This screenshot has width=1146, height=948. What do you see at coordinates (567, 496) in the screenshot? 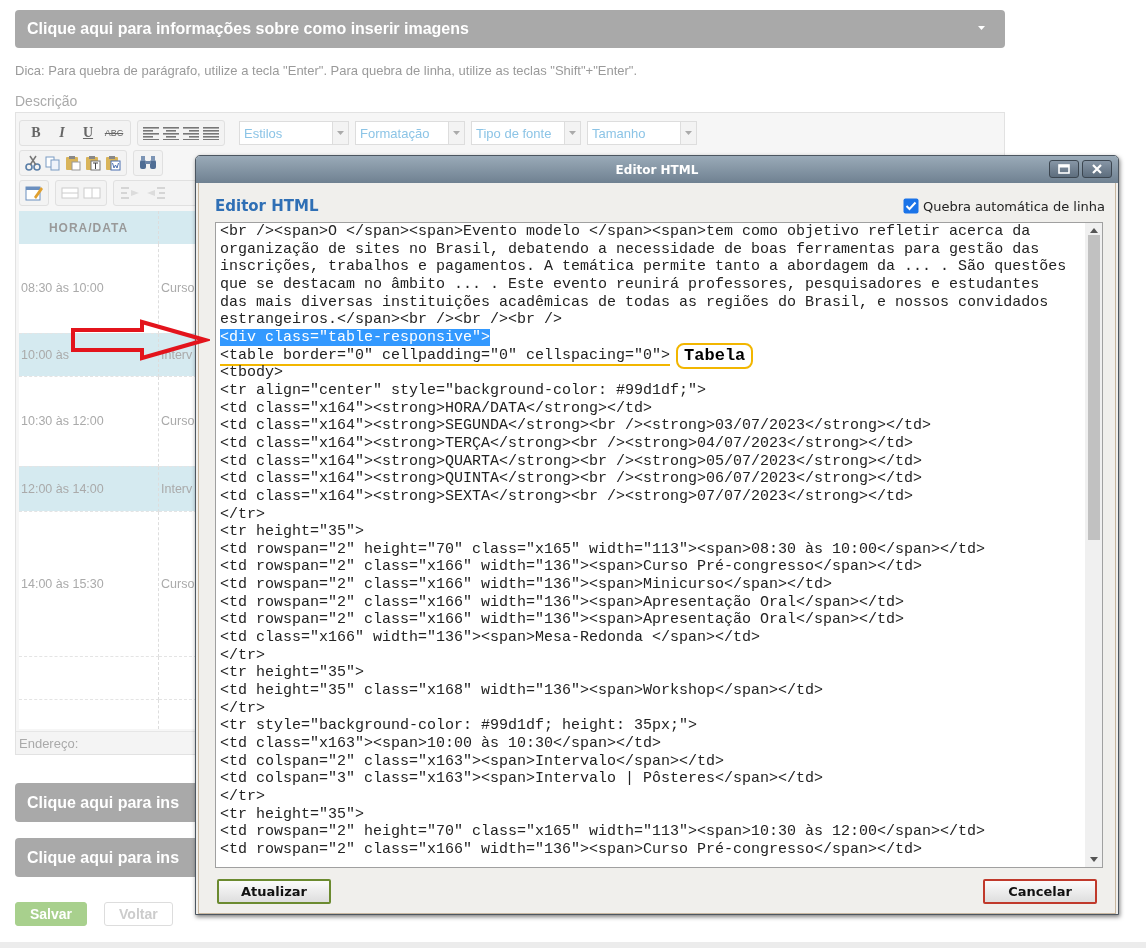
I see `code-line: <td class="x164"><strong>SEXTA</strong><br /><strong>07/07/2023</strong></td>` at bounding box center [567, 496].